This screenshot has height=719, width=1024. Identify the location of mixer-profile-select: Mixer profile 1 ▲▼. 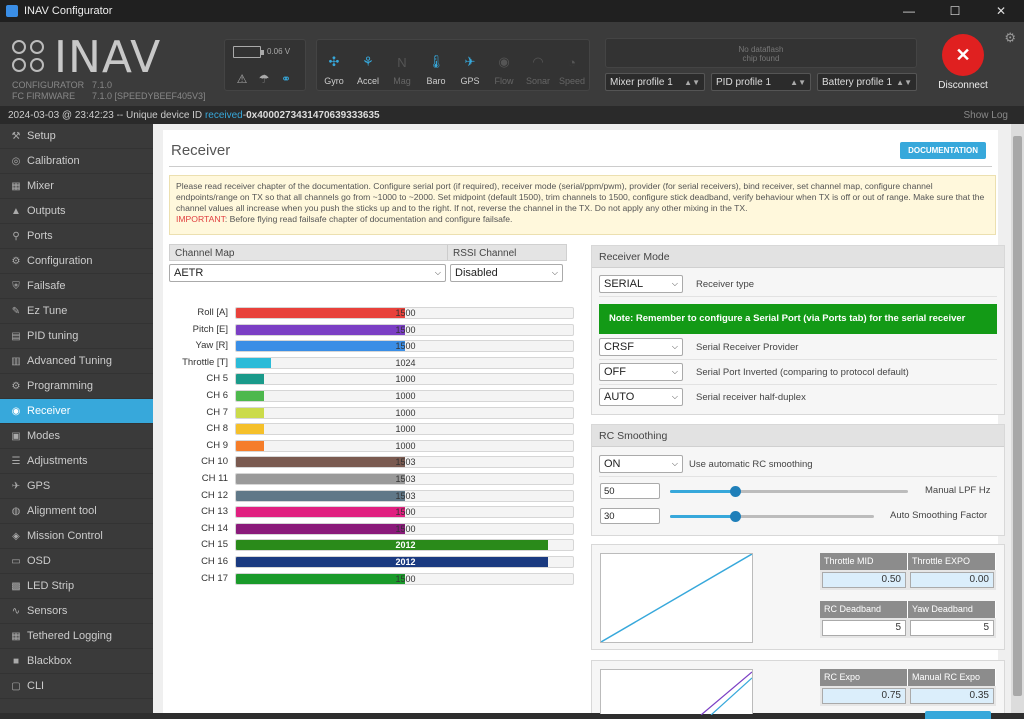
(655, 82).